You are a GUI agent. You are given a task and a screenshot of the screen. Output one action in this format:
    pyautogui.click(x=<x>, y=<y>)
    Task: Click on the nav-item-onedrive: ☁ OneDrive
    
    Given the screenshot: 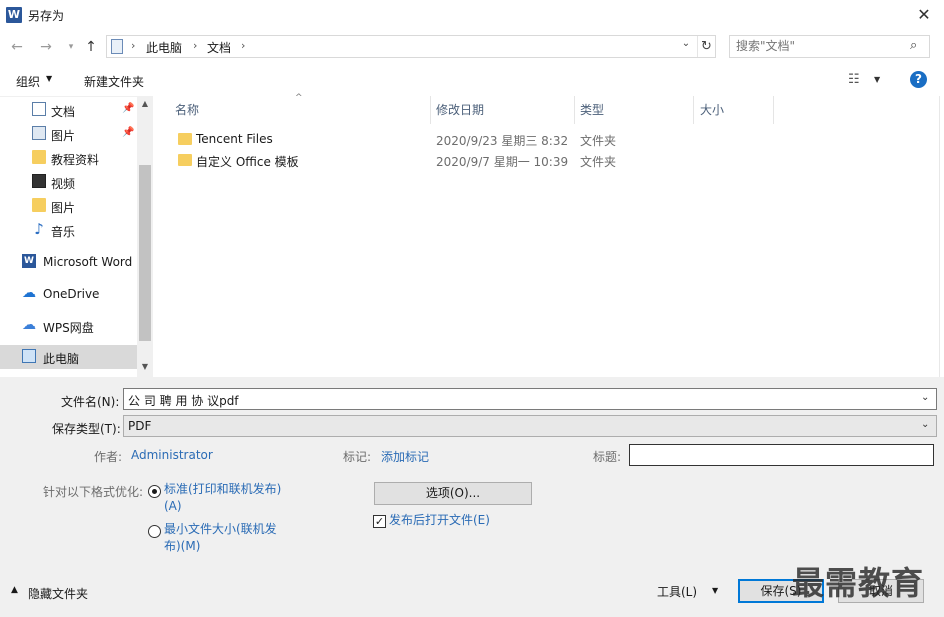 What is the action you would take?
    pyautogui.click(x=68, y=294)
    